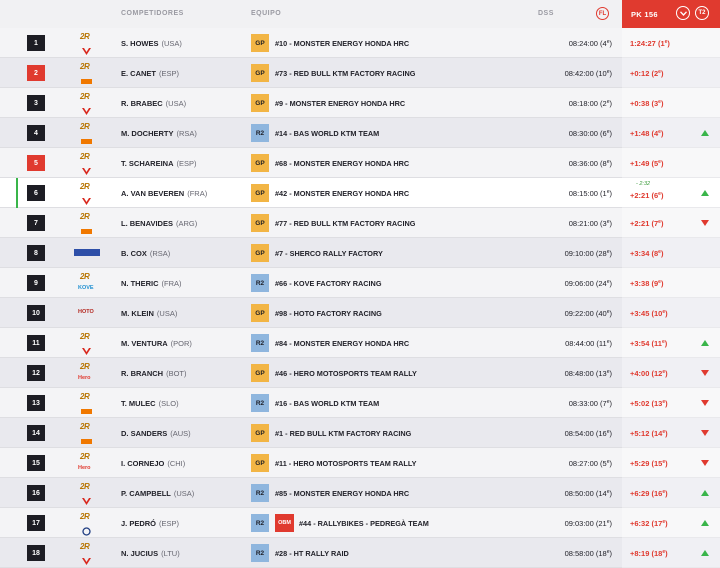  I want to click on brand-logo: 2R Hero, so click(88, 373).